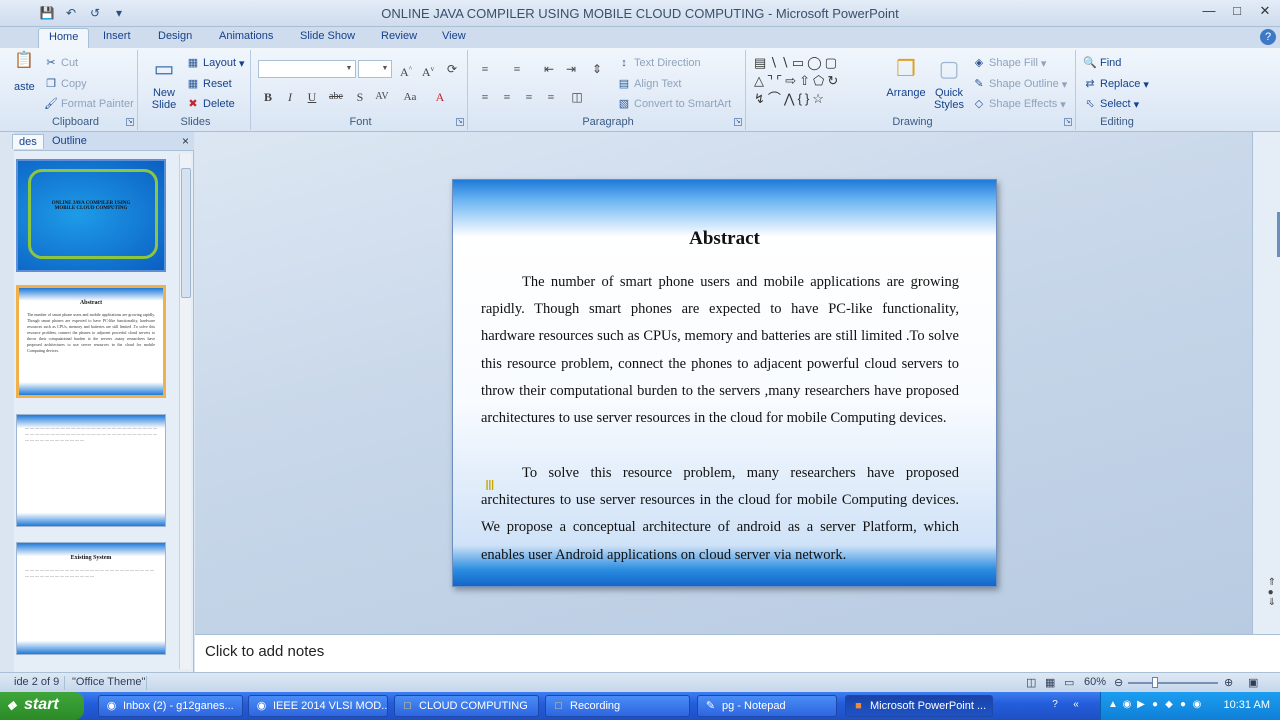 The height and width of the screenshot is (720, 1280). Describe the element at coordinates (517, 69) in the screenshot. I see `numbering-icon: ≡` at that location.